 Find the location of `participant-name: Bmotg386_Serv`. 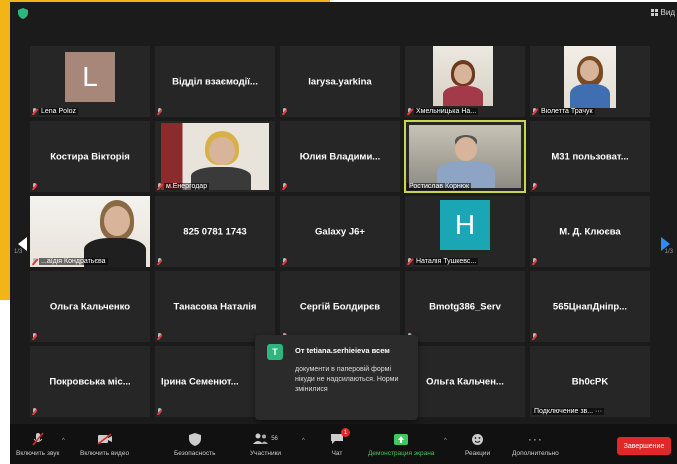

participant-name: Bmotg386_Serv is located at coordinates (465, 306).